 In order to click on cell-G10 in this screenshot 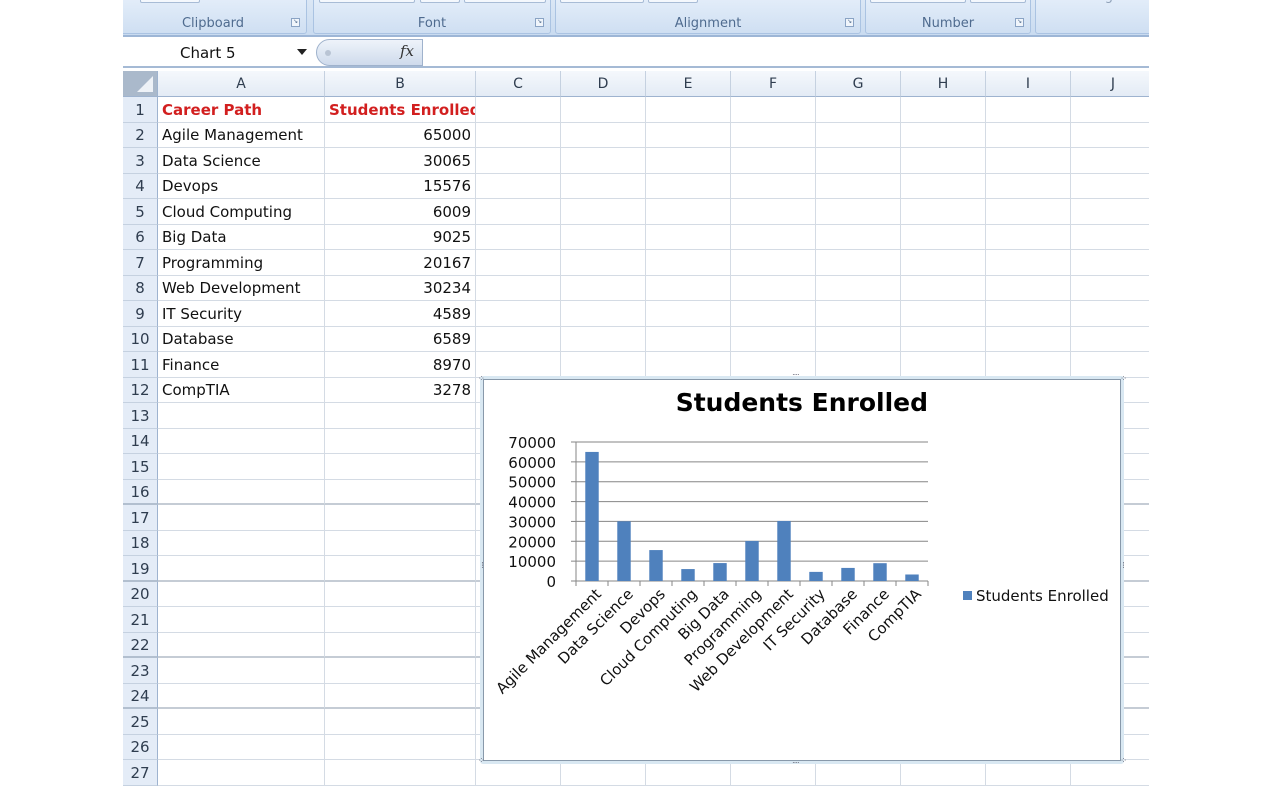, I will do `click(858, 339)`.